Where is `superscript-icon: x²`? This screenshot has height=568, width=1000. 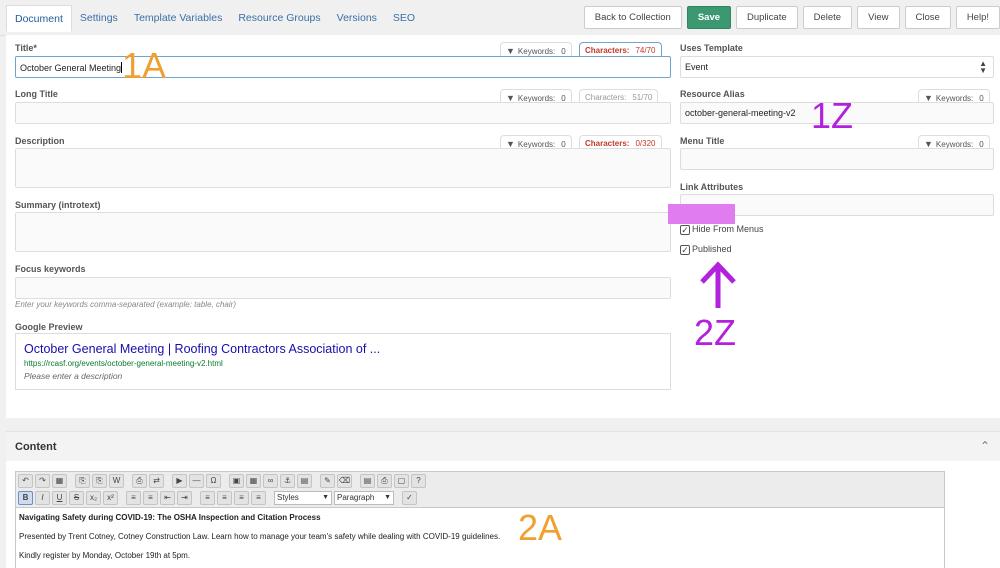
superscript-icon: x² is located at coordinates (110, 498).